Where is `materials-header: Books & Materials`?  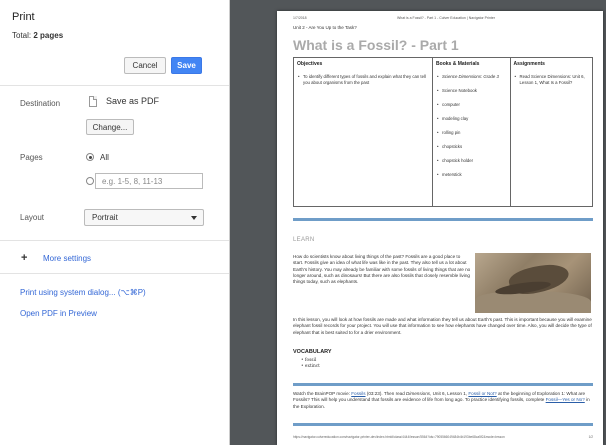
materials-header: Books & Materials is located at coordinates (458, 64).